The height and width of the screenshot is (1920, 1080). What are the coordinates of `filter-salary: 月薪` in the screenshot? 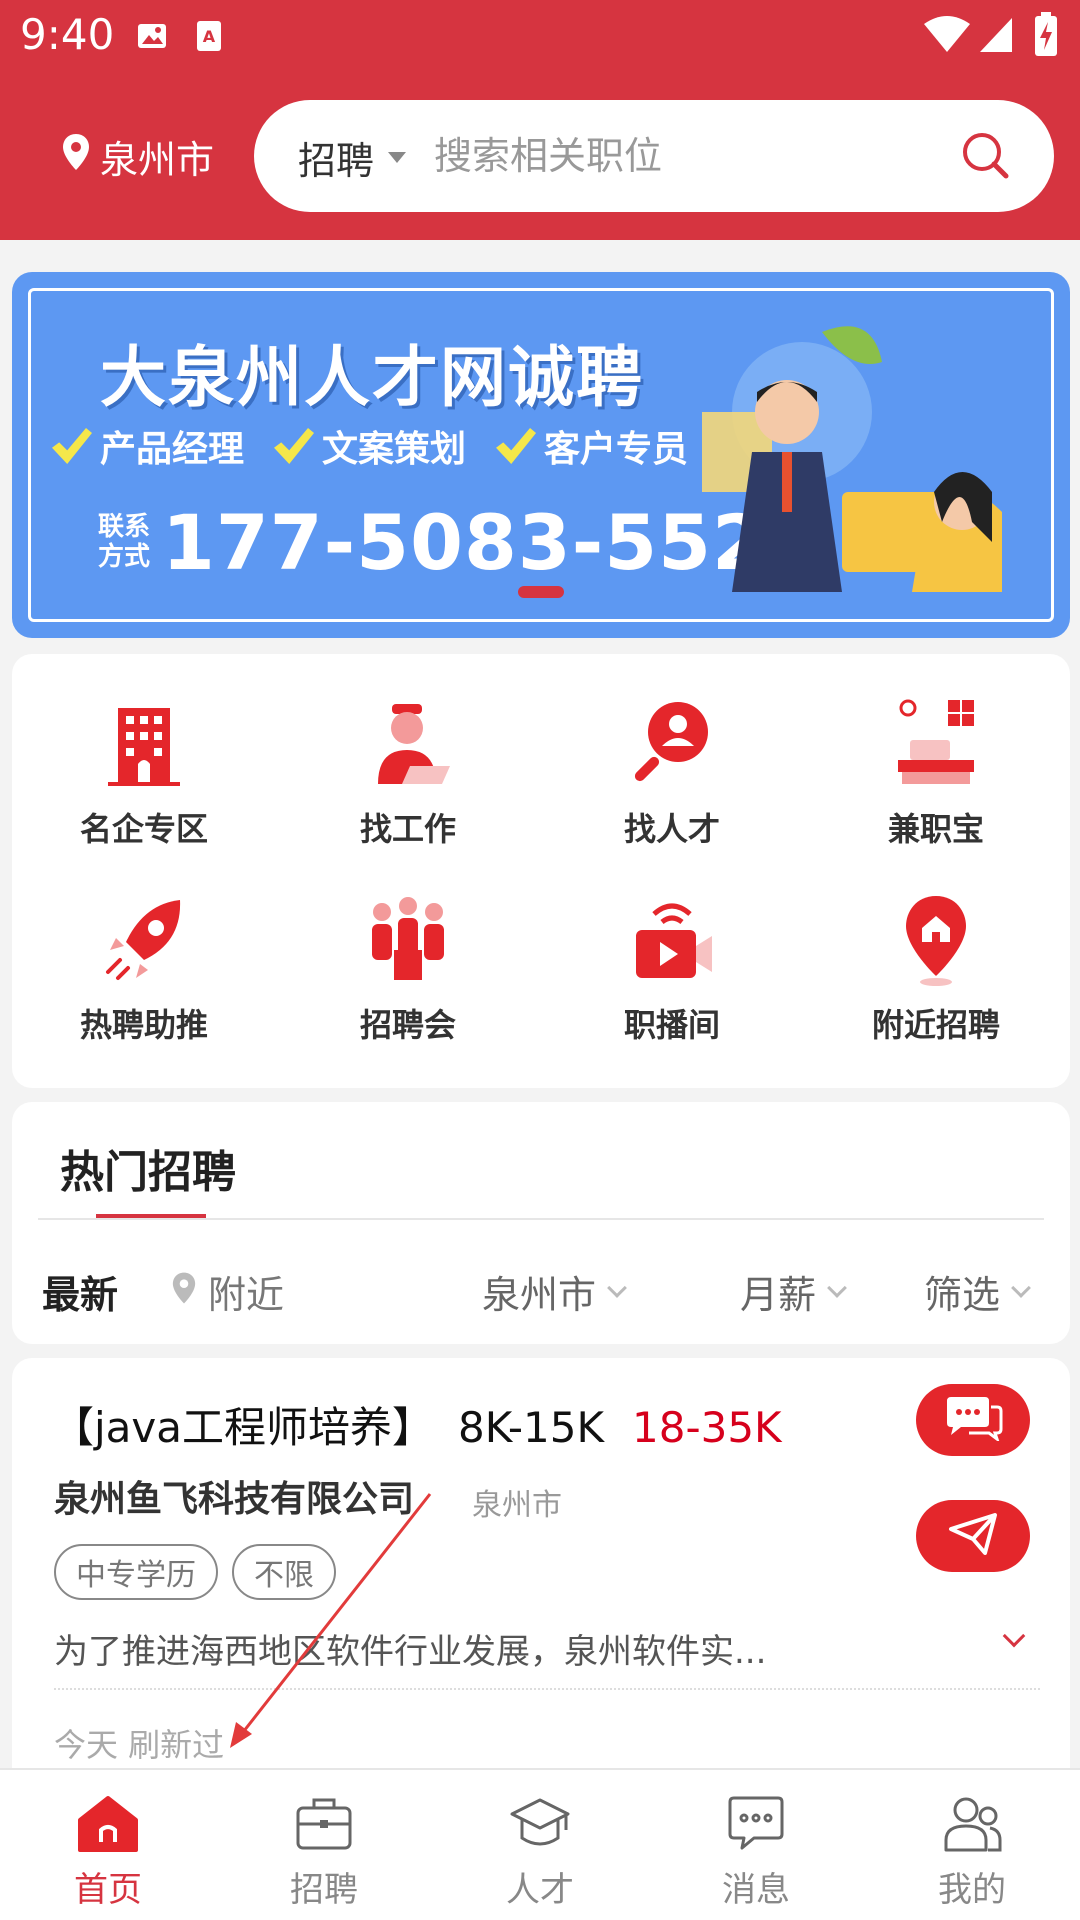 It's located at (793, 1291).